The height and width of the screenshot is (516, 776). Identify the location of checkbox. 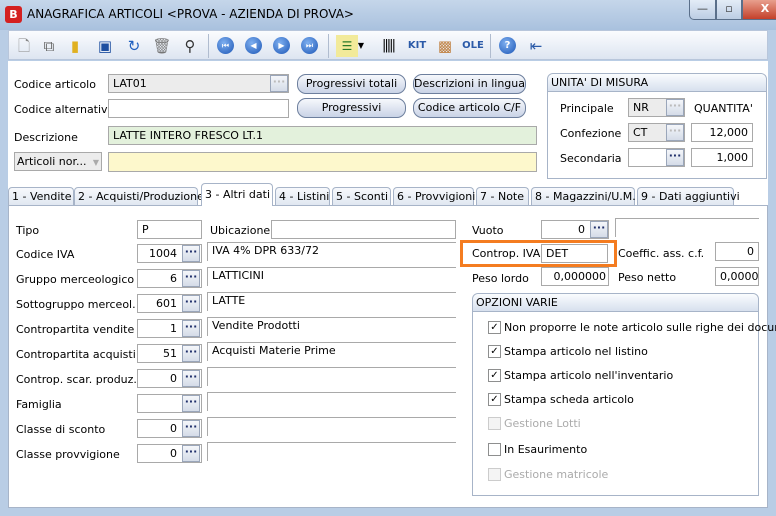
(494, 449).